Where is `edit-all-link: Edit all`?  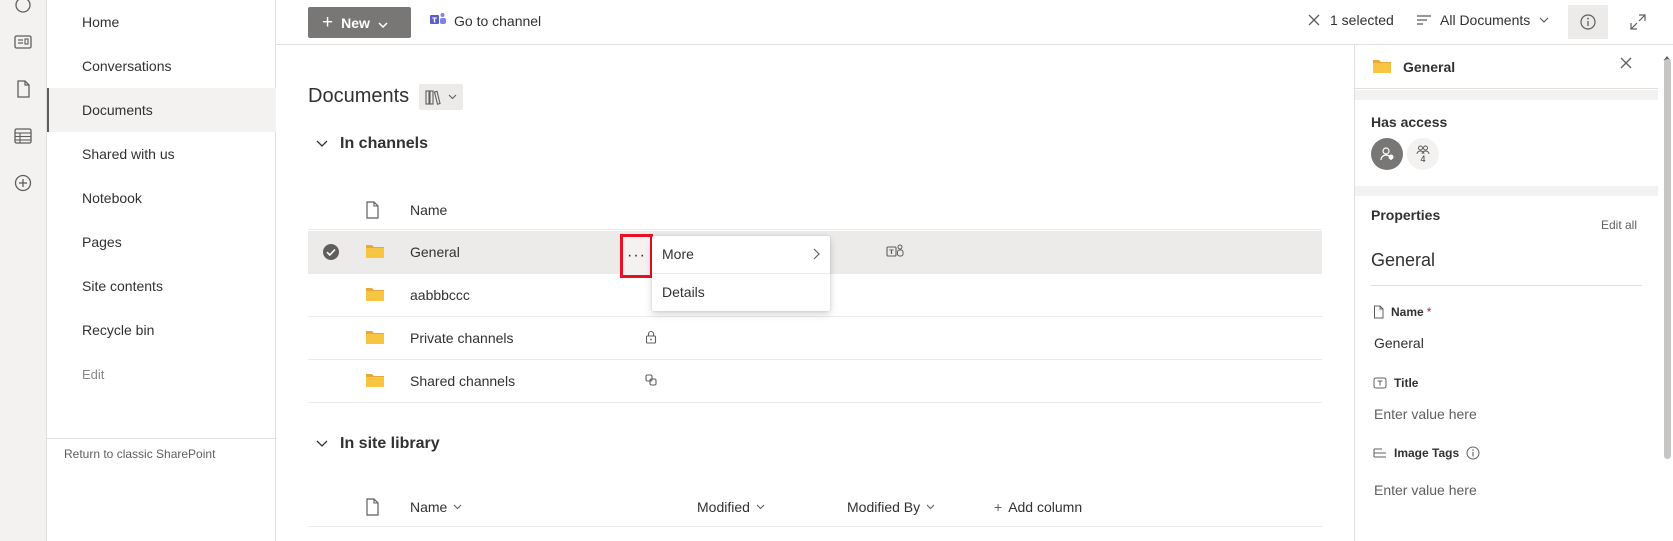
edit-all-link: Edit all is located at coordinates (1619, 225).